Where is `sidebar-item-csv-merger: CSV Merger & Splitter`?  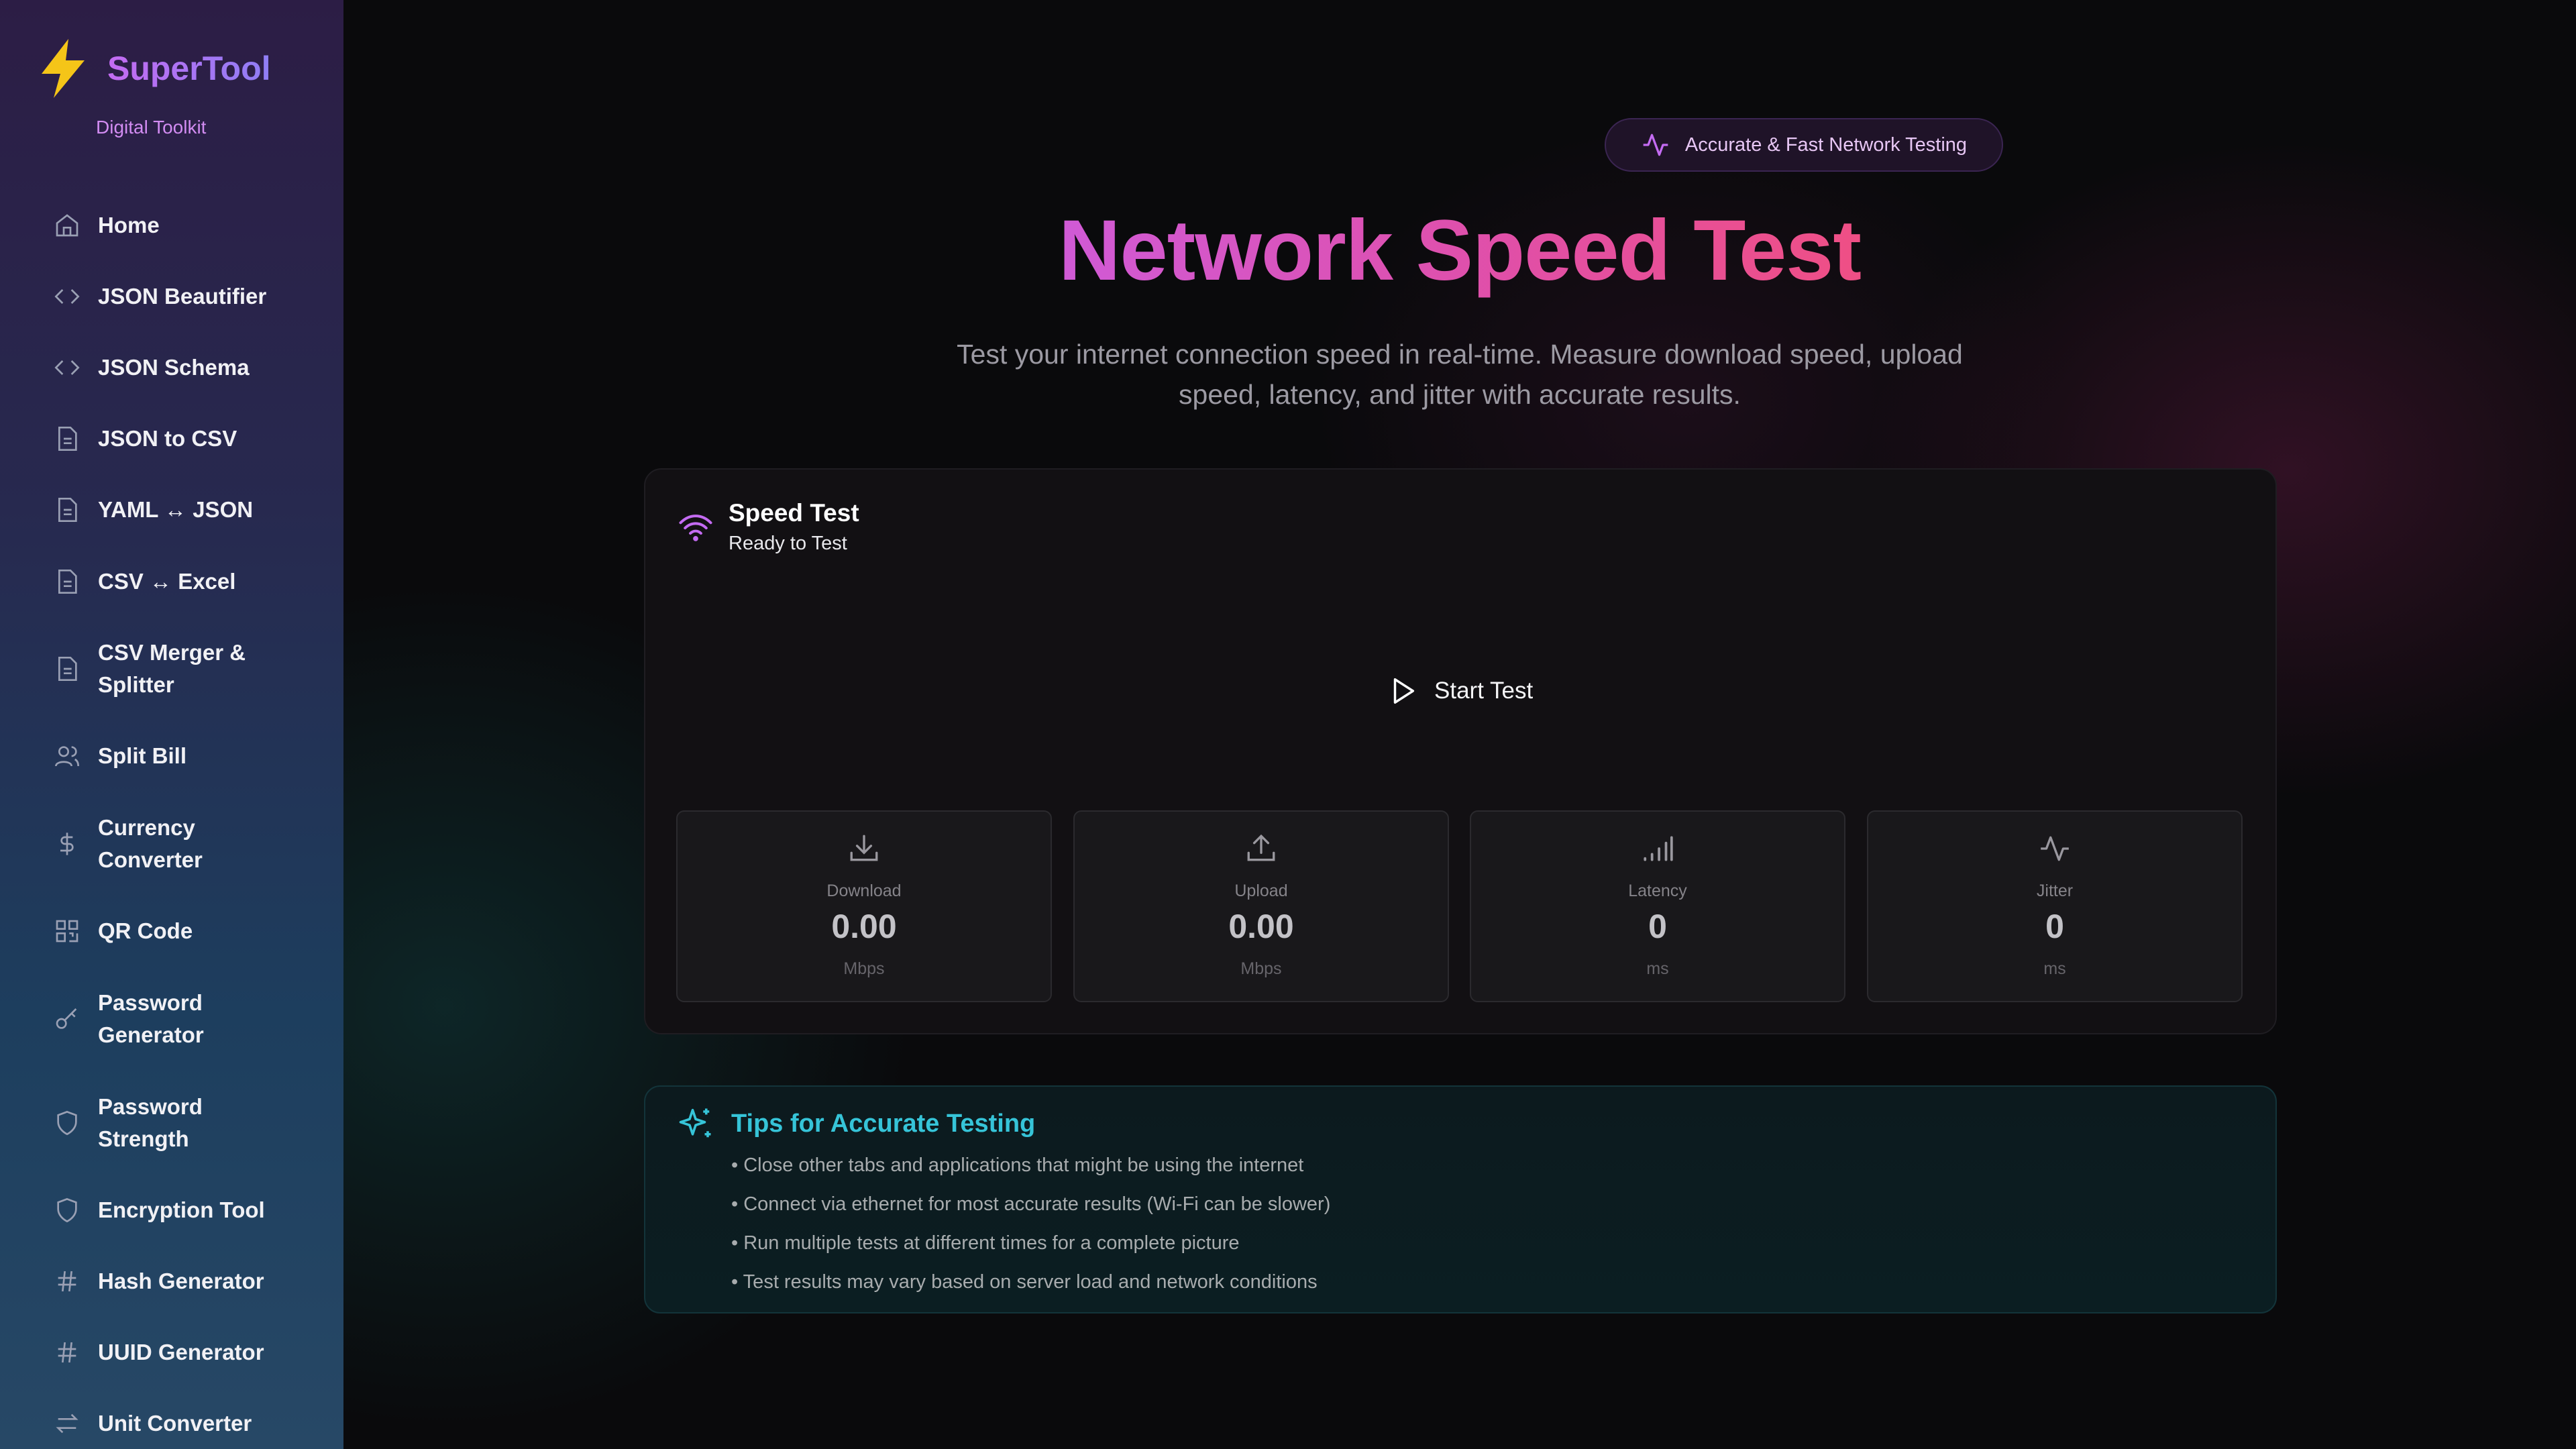
sidebar-item-csv-merger: CSV Merger & Splitter is located at coordinates (176, 669).